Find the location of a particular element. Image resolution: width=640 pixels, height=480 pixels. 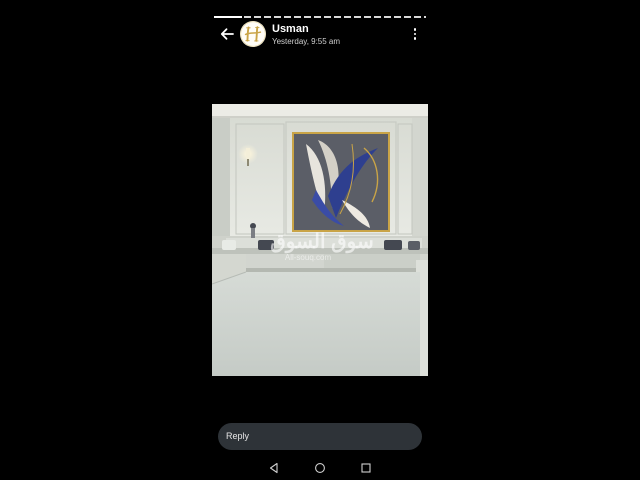

circle-home-icon is located at coordinates (320, 468).